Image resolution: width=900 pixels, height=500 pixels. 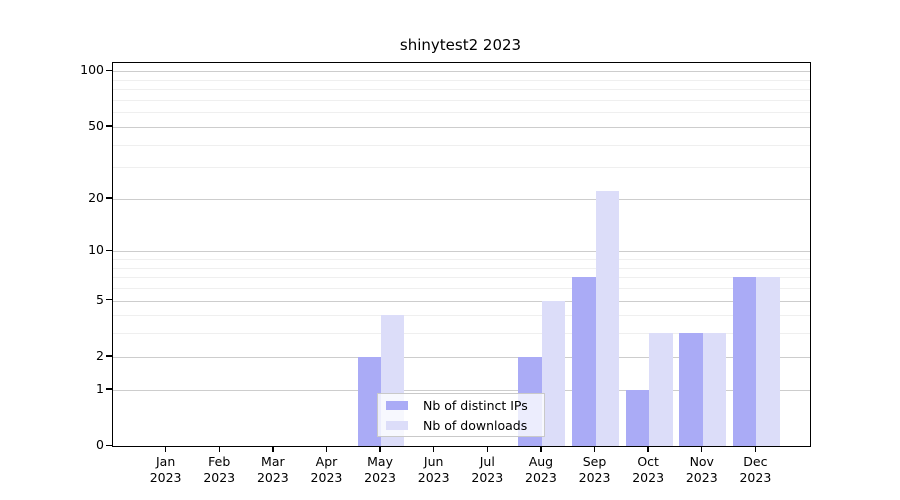 I want to click on x-tick-label: Sep 2023, so click(x=595, y=470).